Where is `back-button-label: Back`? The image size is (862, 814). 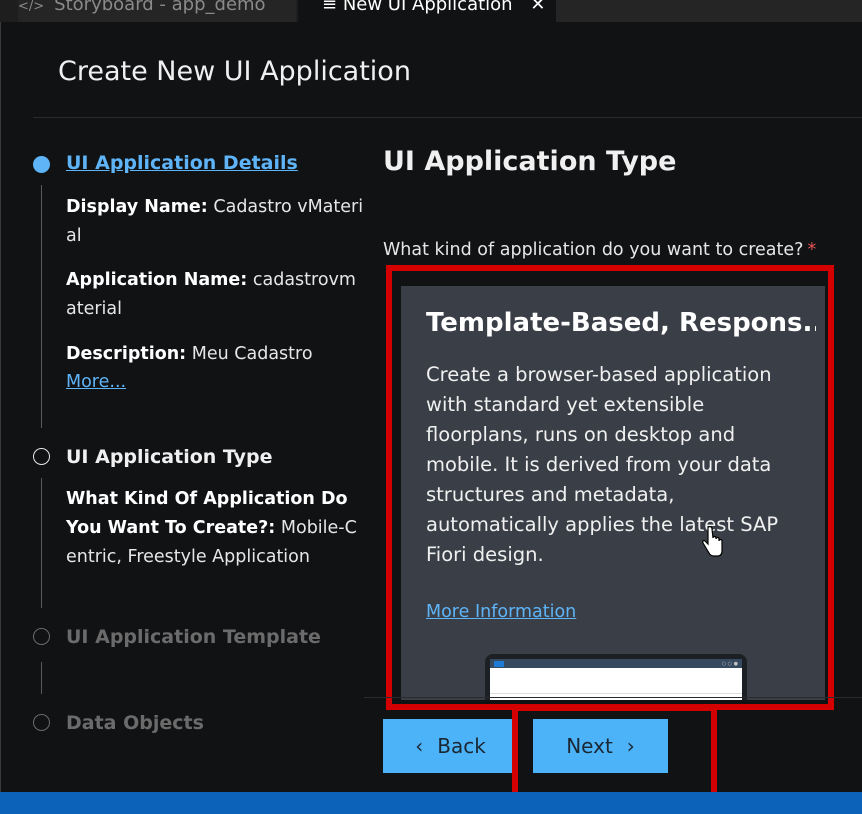 back-button-label: Back is located at coordinates (461, 746).